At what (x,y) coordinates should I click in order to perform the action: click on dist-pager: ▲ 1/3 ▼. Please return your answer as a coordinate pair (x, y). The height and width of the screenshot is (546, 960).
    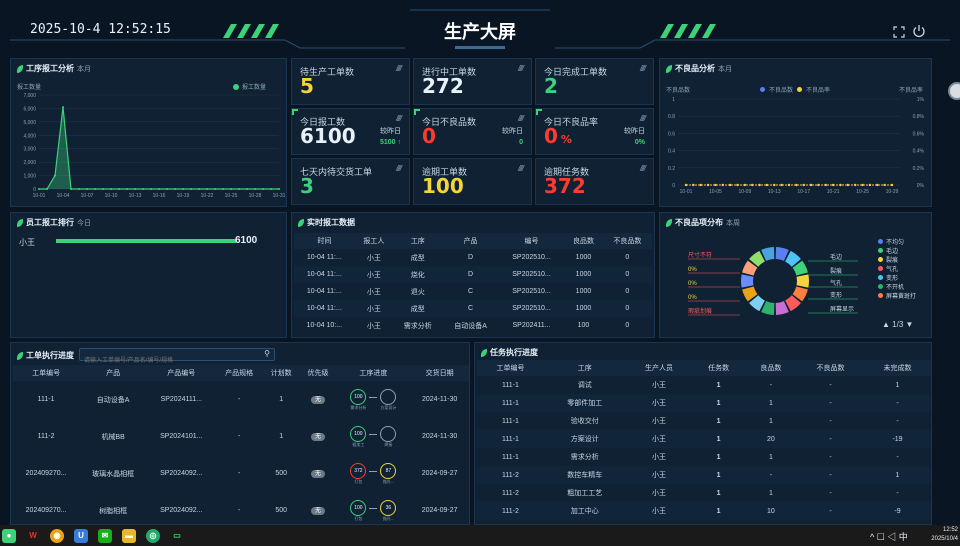
    Looking at the image, I should click on (897, 324).